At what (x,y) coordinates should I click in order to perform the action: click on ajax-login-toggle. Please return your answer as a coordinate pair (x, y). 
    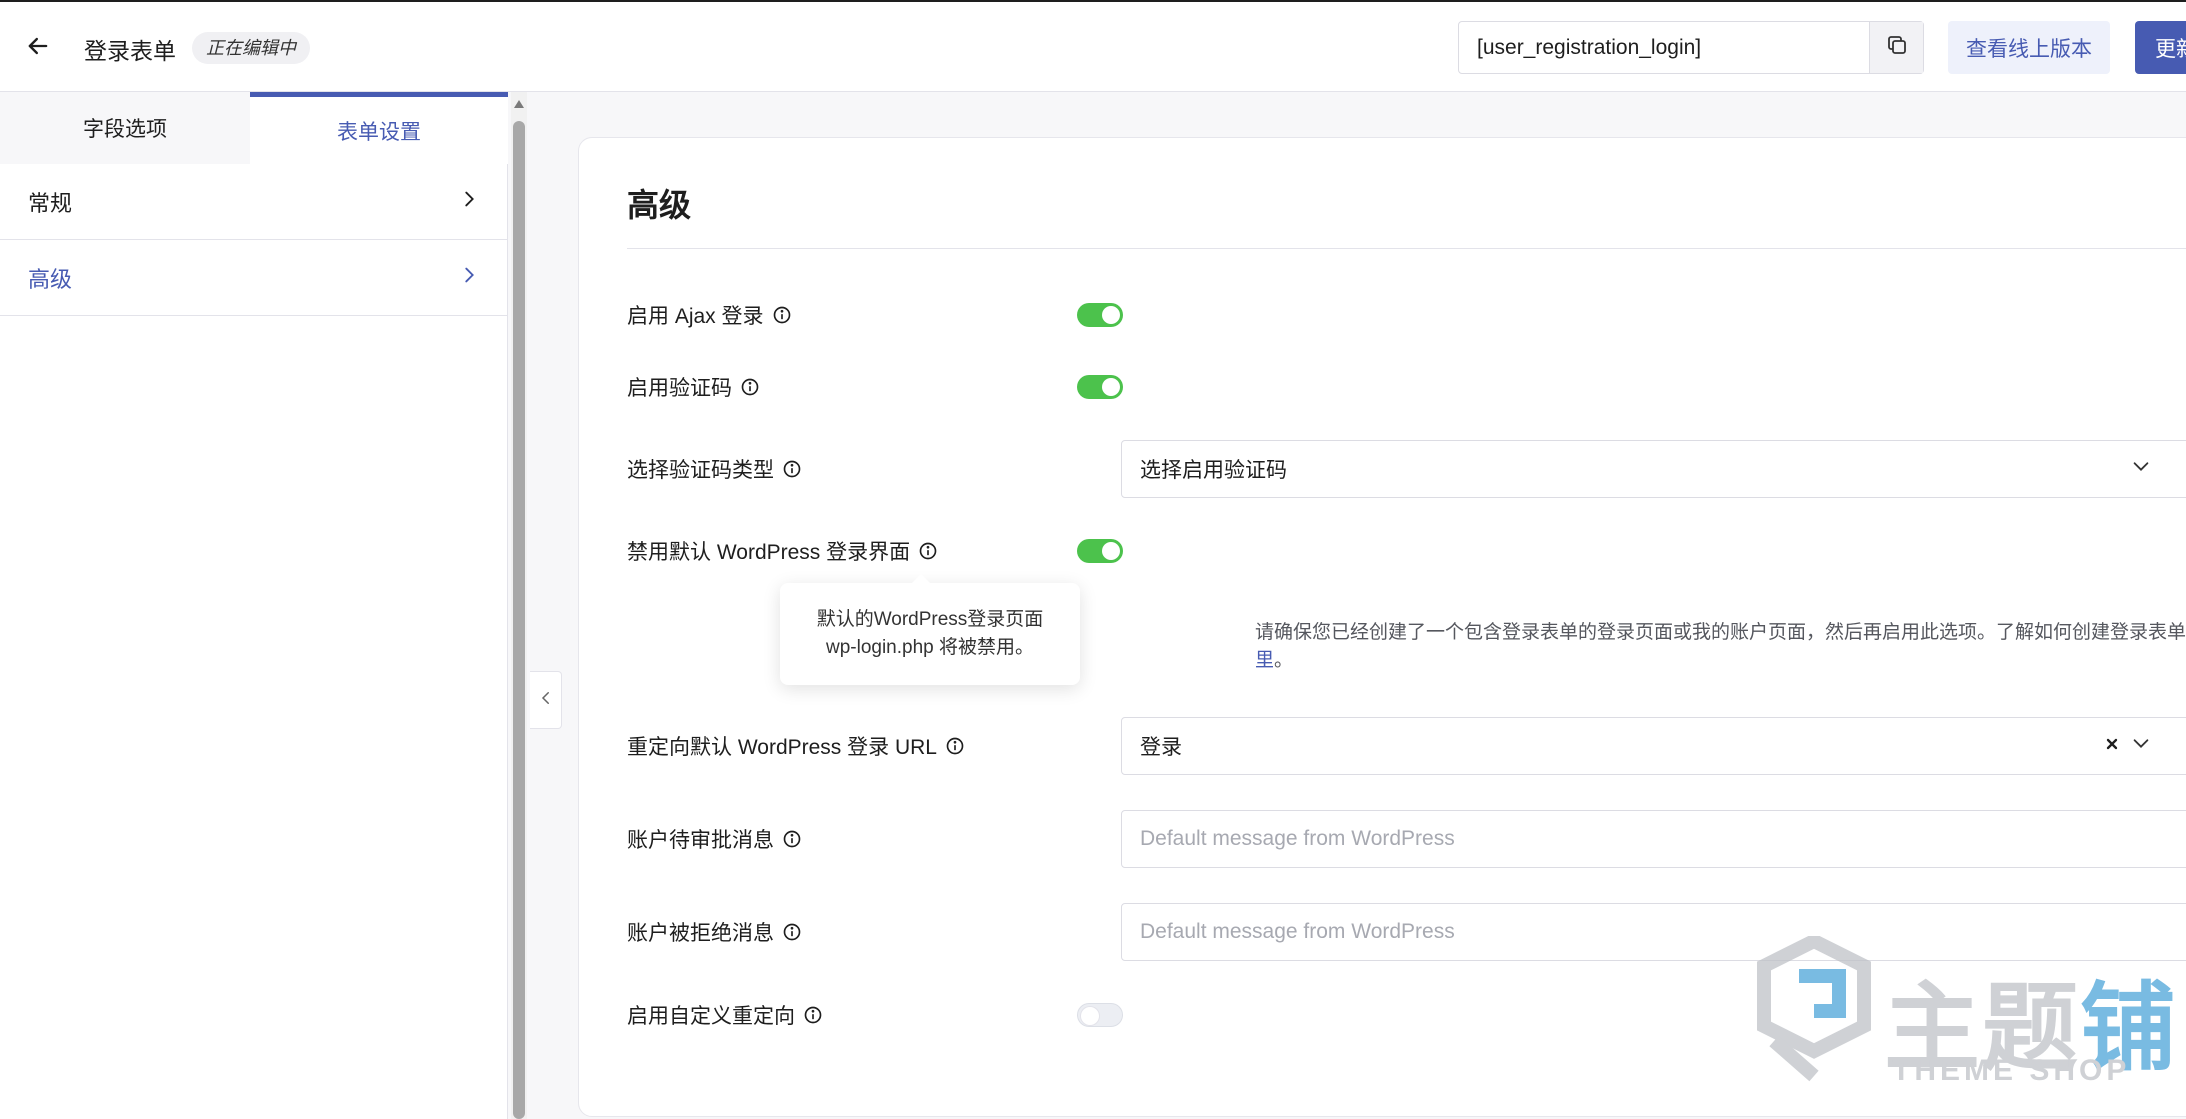
    Looking at the image, I should click on (1100, 315).